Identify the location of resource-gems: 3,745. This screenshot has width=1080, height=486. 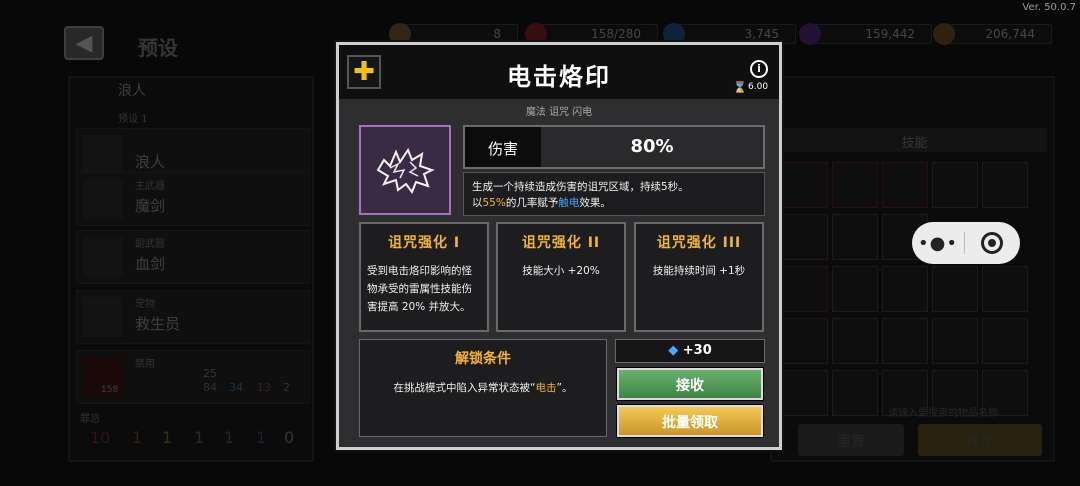
(729, 34).